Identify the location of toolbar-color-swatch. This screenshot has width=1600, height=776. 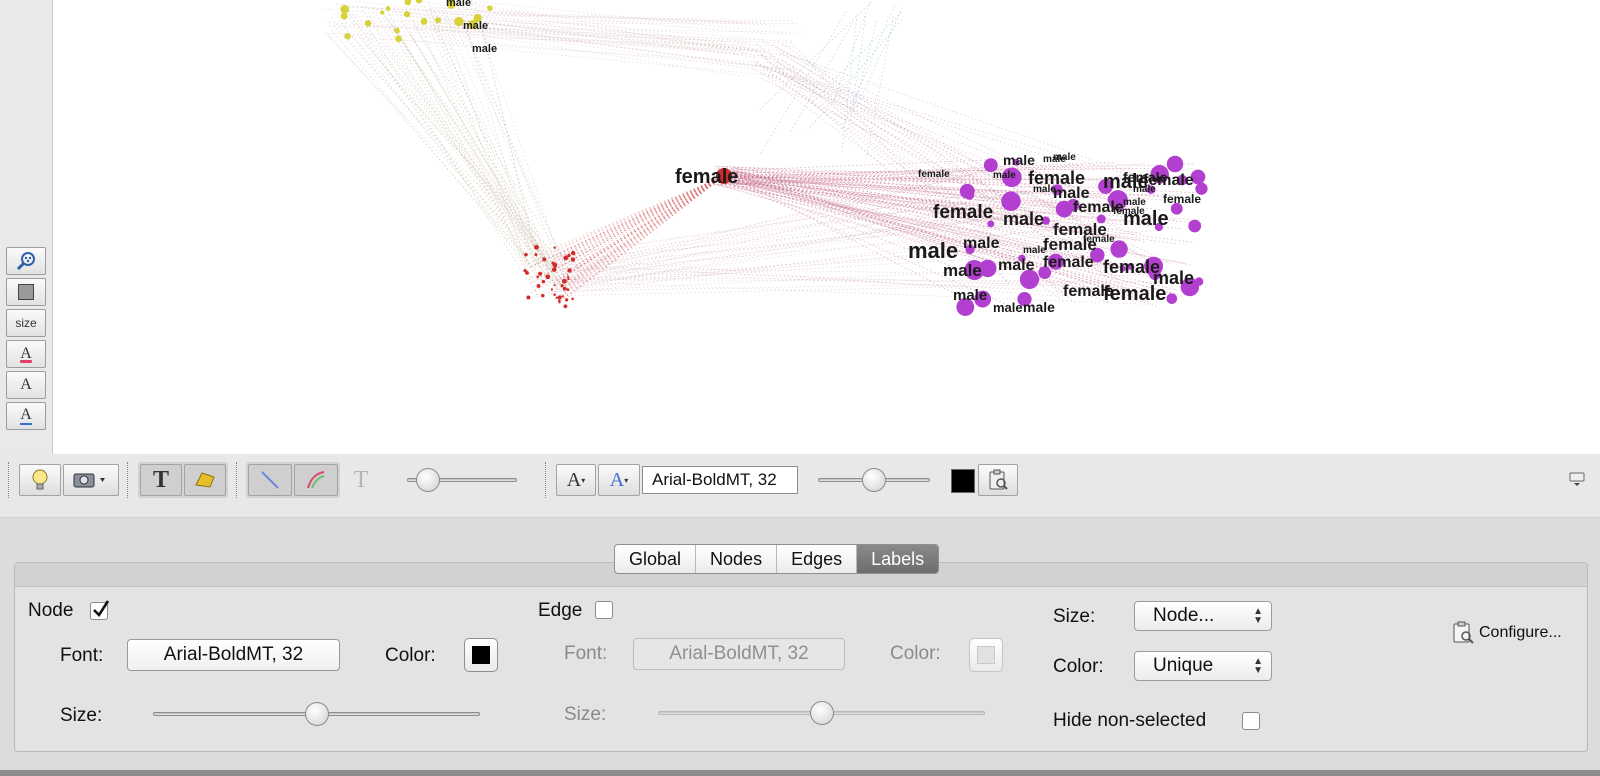
(963, 481).